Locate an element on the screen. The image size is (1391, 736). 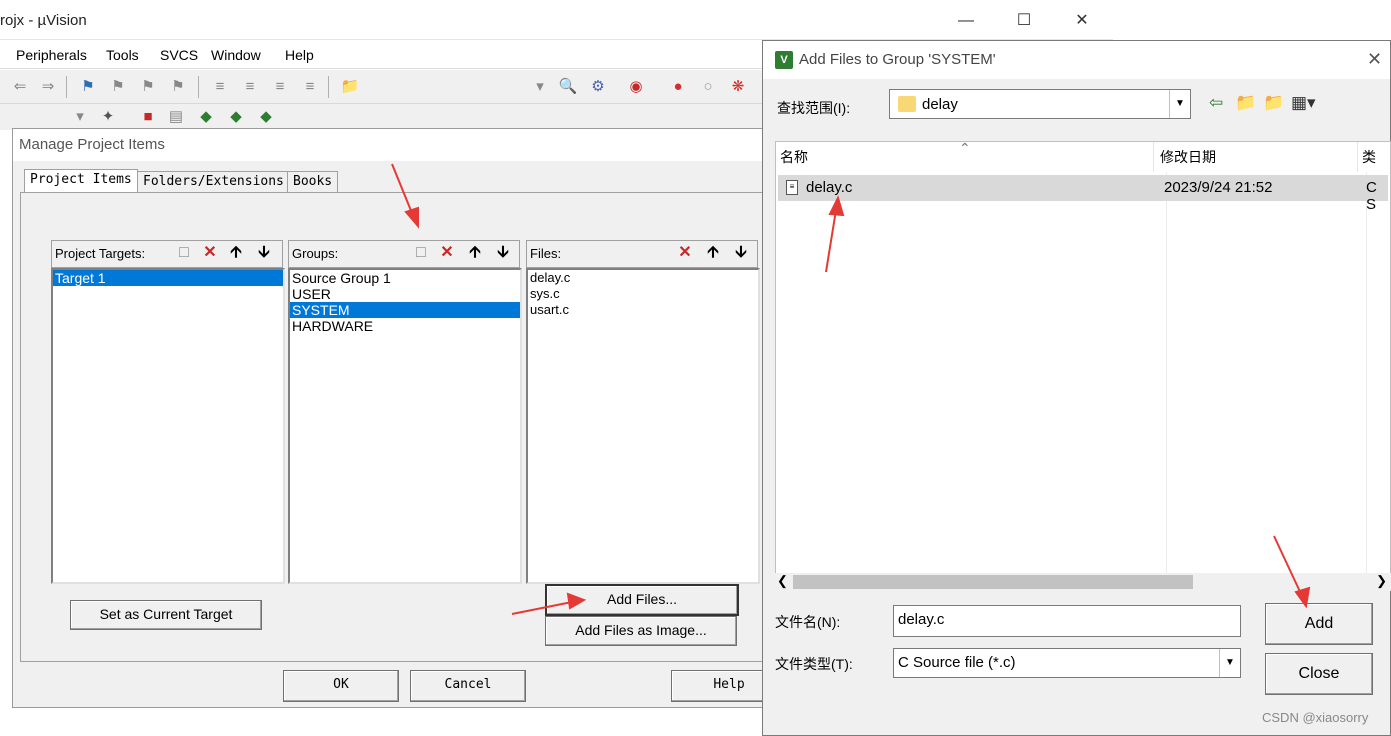
arrow-to-add-button is located at coordinates (1288, 566).